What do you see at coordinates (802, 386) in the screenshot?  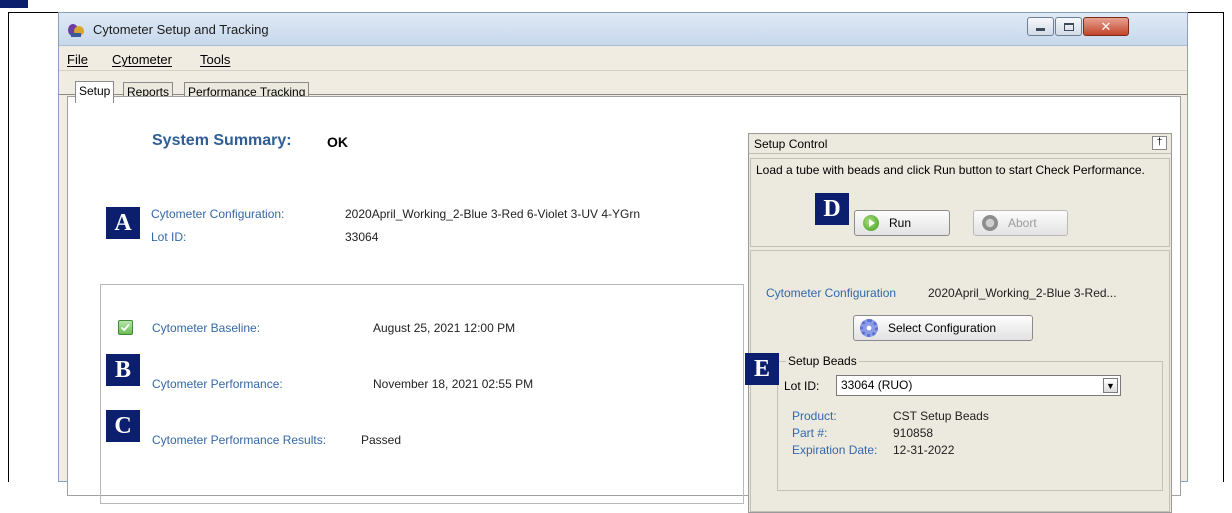 I see `beads-lot-label: Lot ID:` at bounding box center [802, 386].